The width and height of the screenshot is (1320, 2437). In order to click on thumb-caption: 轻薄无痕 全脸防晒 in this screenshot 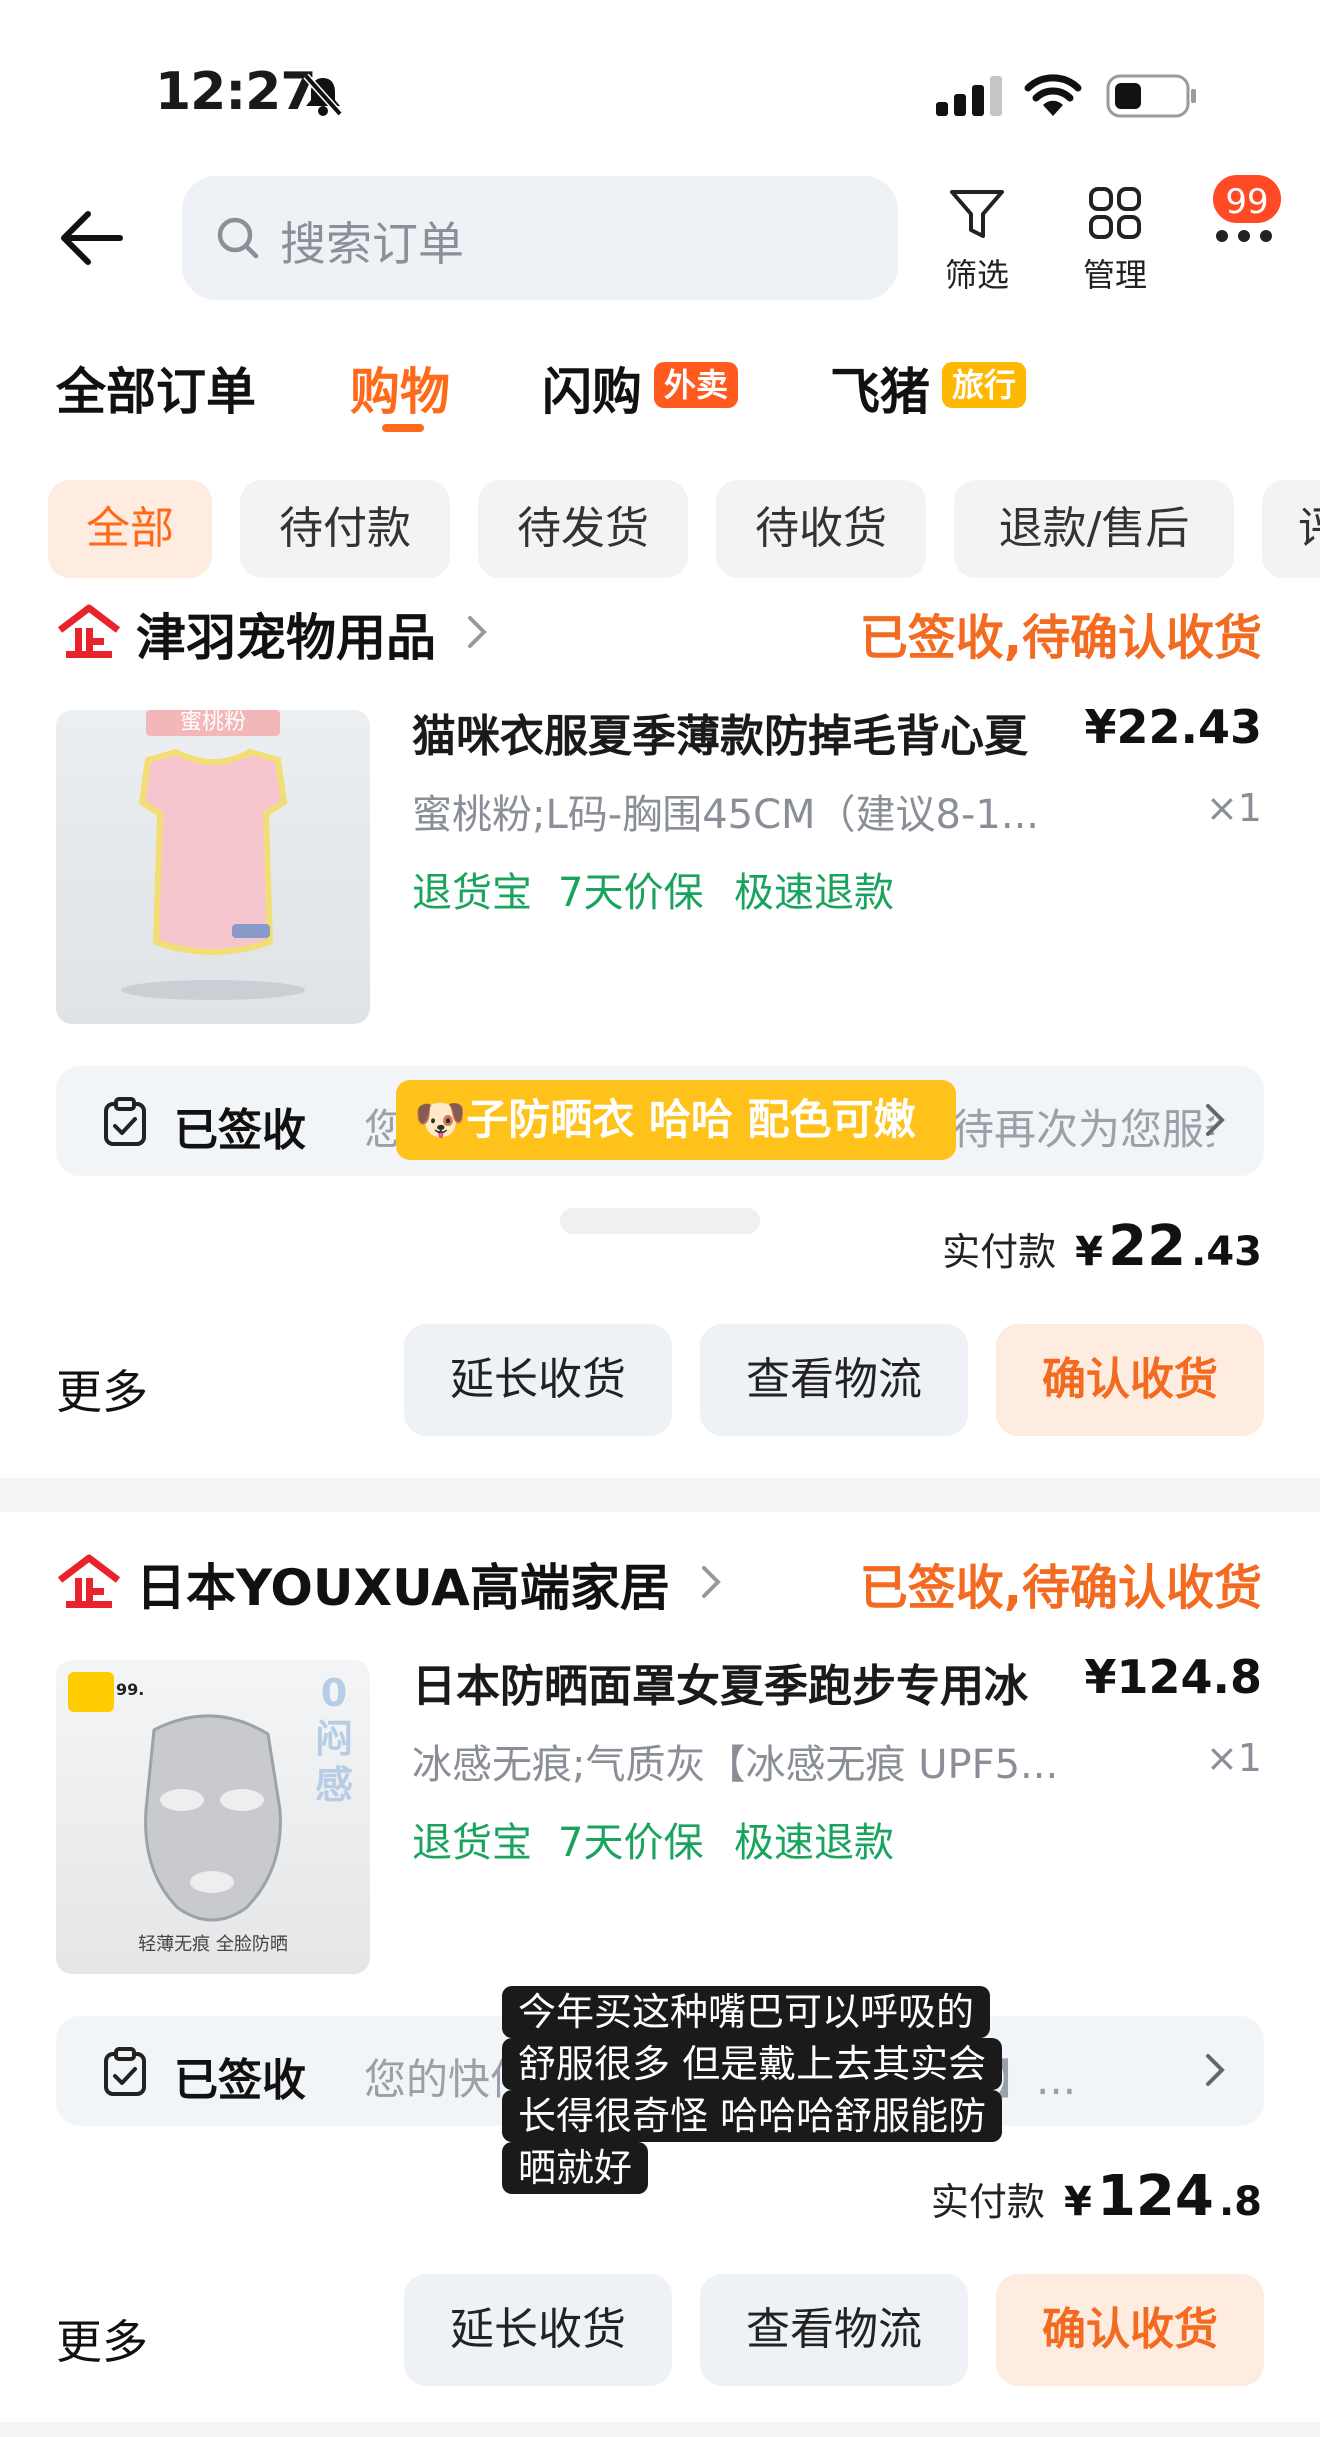, I will do `click(213, 1944)`.